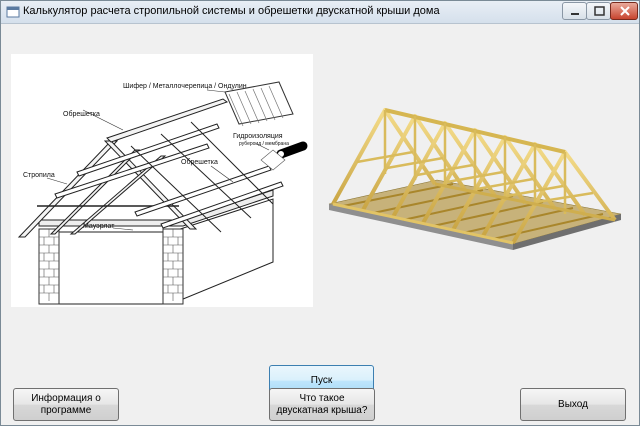  Describe the element at coordinates (185, 86) in the screenshot. I see `label-roofing: Шифер / Металлочерепица / Ондулин` at that location.